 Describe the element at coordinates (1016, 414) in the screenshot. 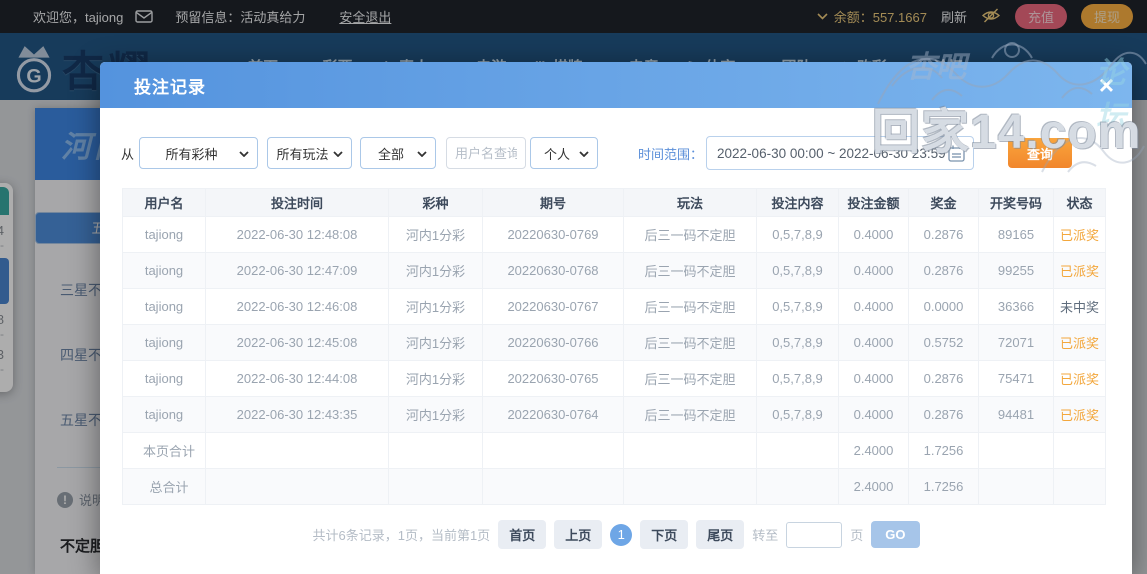

I see `cell-numbers: 94481` at that location.